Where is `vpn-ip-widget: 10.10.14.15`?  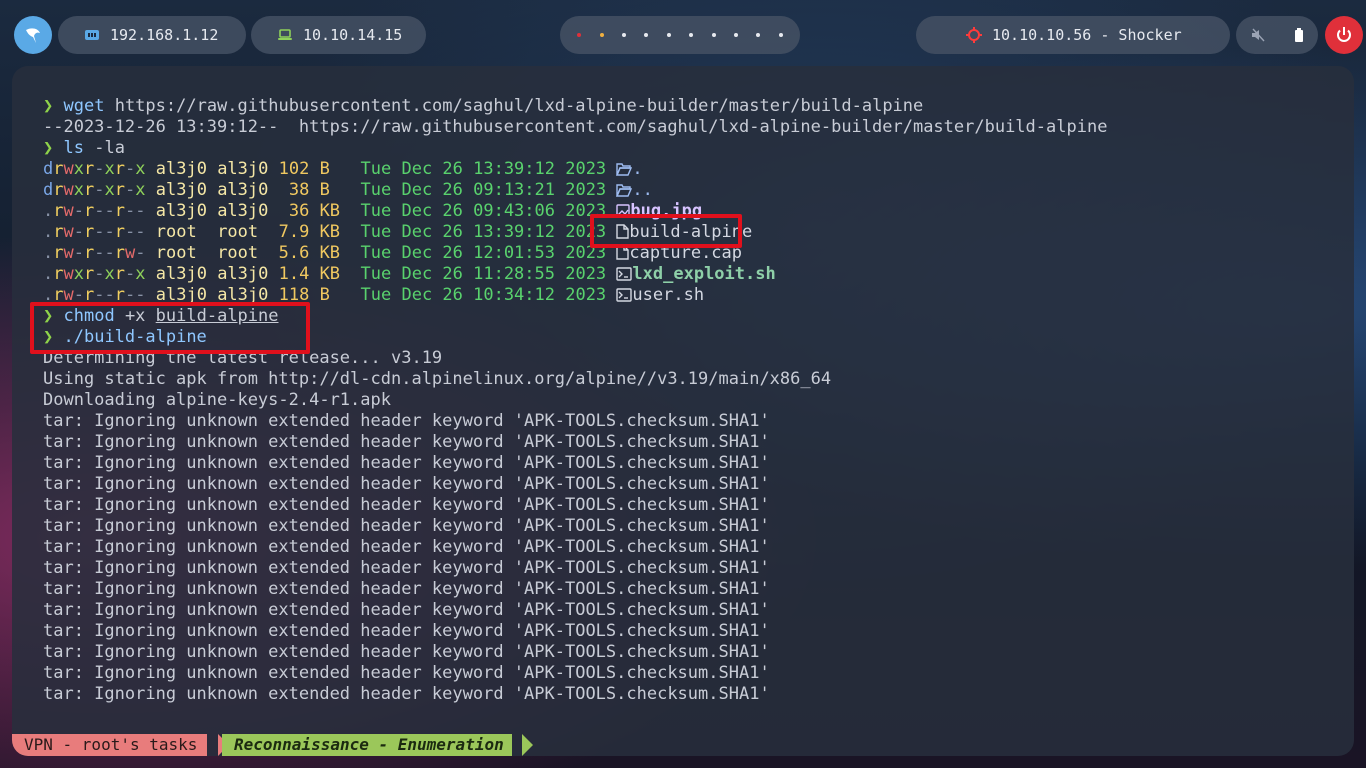
vpn-ip-widget: 10.10.14.15 is located at coordinates (338, 35).